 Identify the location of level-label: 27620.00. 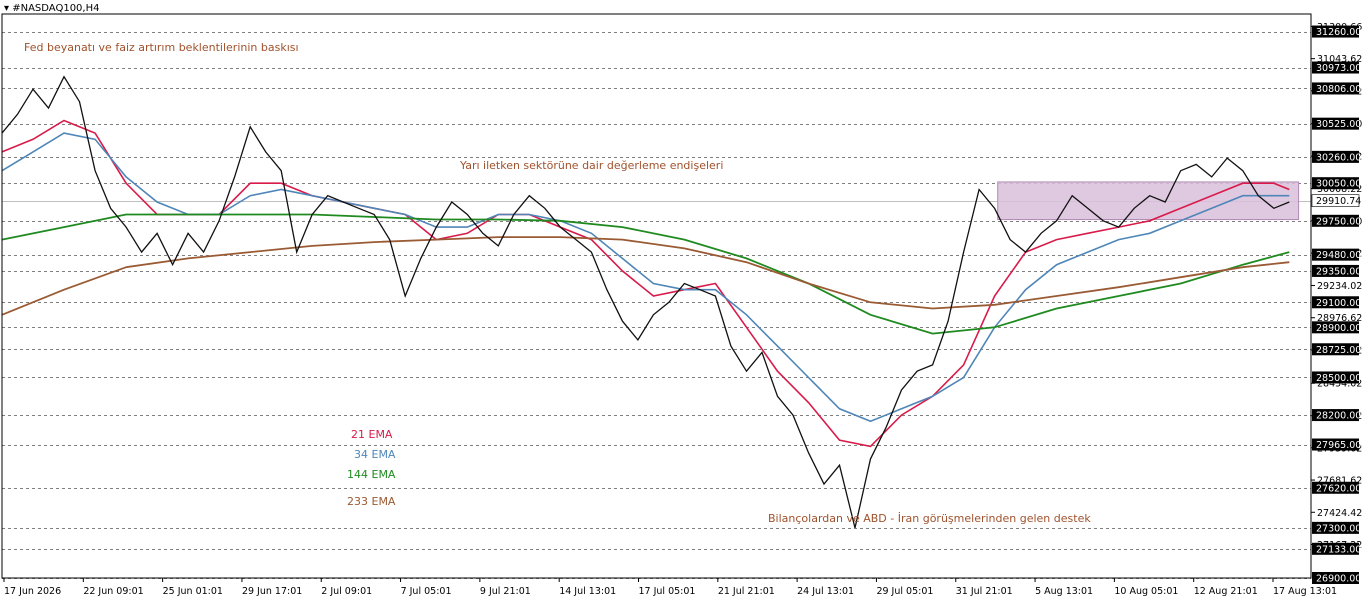
(1338, 488).